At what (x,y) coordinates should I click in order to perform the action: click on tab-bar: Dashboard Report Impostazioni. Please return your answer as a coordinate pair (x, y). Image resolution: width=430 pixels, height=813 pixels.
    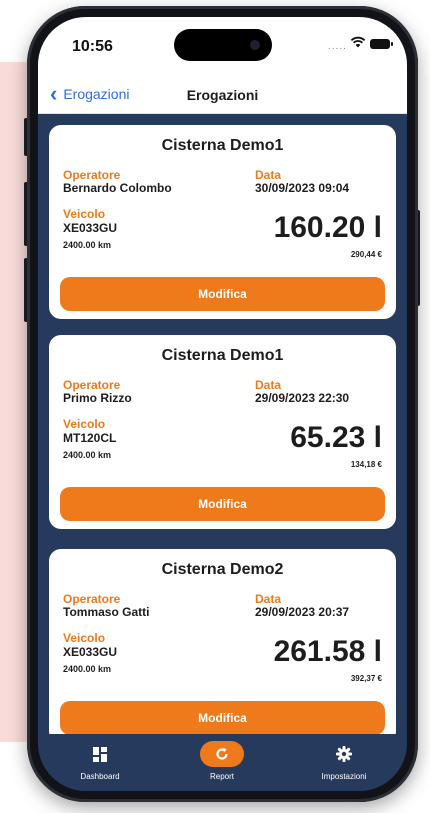
    Looking at the image, I should click on (222, 763).